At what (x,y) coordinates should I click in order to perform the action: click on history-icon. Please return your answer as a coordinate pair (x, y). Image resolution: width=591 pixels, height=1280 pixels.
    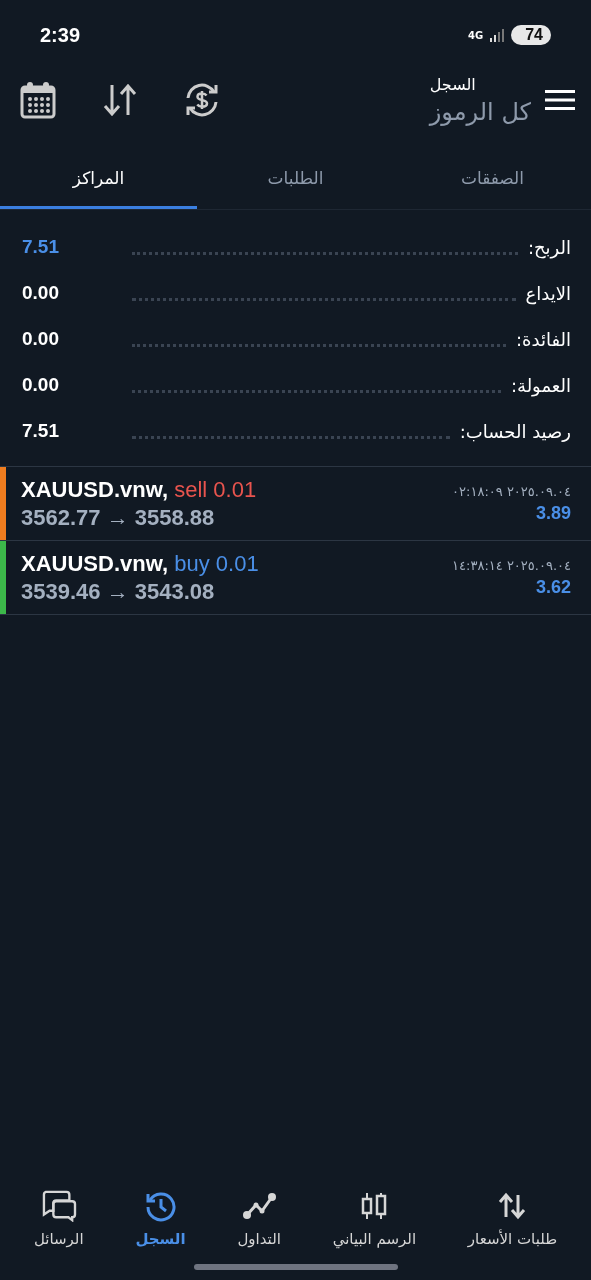
    Looking at the image, I should click on (160, 1206).